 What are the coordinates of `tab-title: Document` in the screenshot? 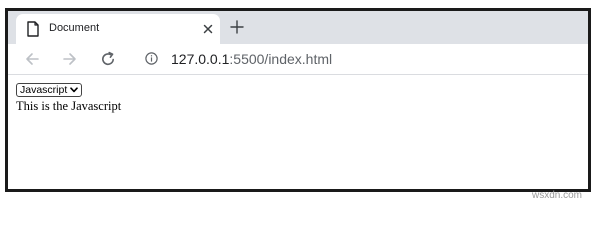 It's located at (74, 28).